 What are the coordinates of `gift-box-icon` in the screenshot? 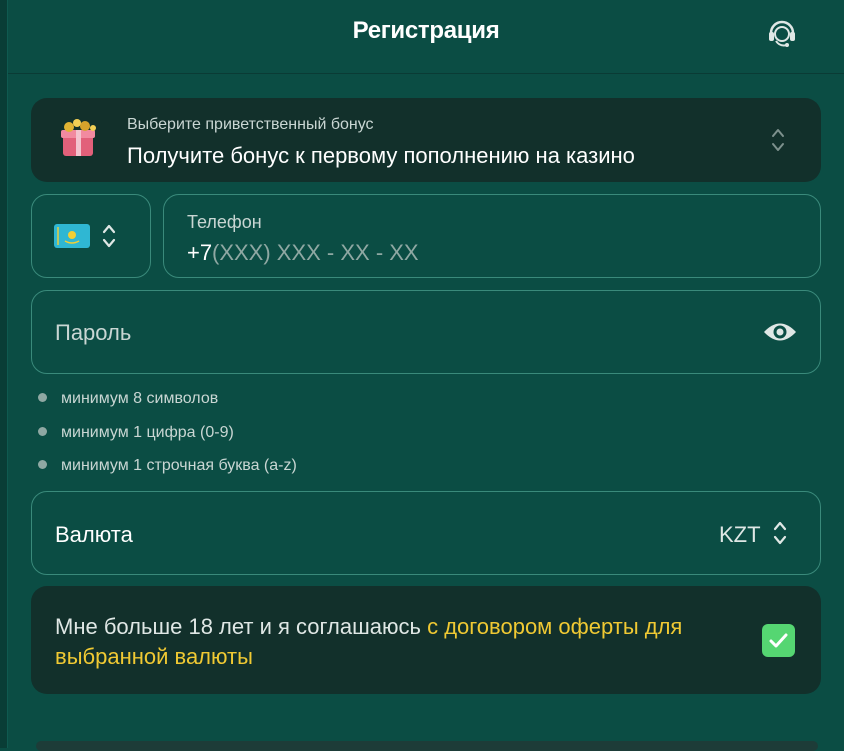 It's located at (78, 137).